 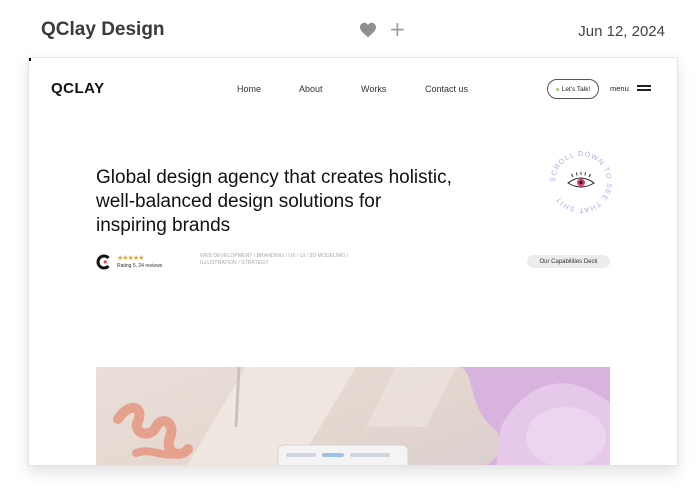 What do you see at coordinates (373, 89) in the screenshot?
I see `nav-works: Works` at bounding box center [373, 89].